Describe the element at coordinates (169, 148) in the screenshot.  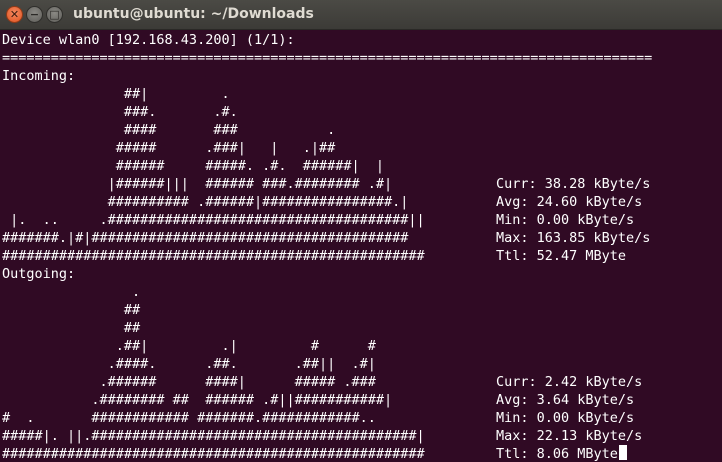
I see `incoming-graph-row: ##### .###| | .|##` at that location.